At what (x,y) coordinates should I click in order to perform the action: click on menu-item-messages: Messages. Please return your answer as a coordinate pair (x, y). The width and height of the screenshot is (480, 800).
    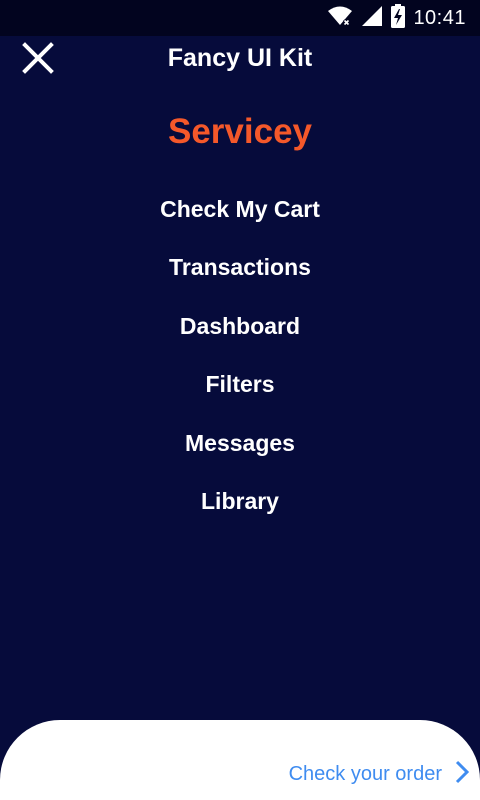
    Looking at the image, I should click on (240, 443).